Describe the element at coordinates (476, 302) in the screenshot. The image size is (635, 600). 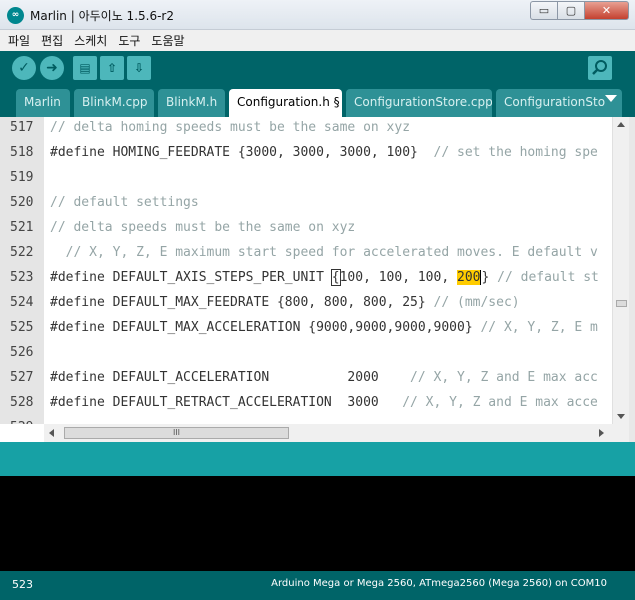
I see `code-comment: // (mm/sec)` at that location.